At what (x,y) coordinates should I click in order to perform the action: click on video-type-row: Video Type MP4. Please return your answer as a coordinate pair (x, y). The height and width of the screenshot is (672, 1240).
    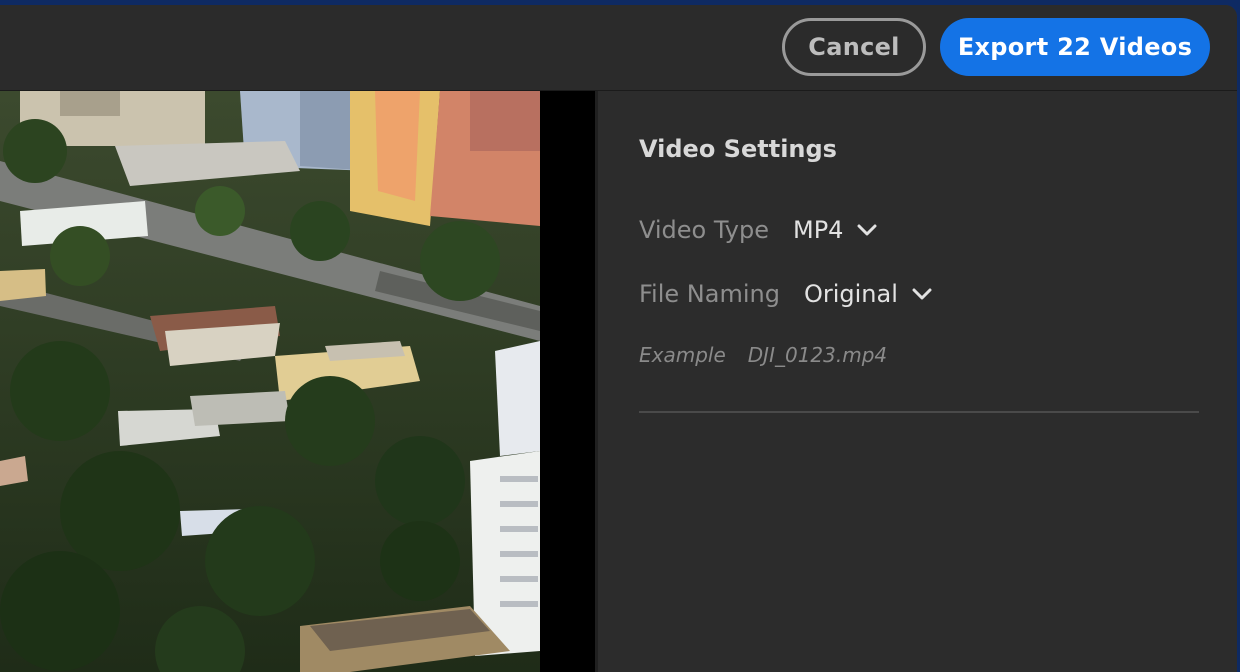
    Looking at the image, I should click on (758, 230).